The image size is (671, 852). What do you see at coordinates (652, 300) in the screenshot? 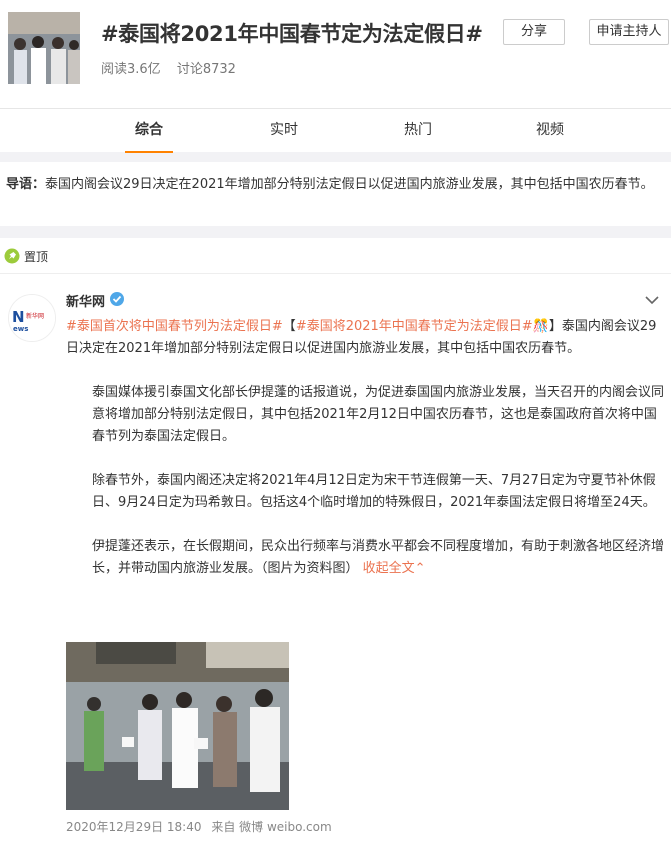
I see `chevron-down-icon` at bounding box center [652, 300].